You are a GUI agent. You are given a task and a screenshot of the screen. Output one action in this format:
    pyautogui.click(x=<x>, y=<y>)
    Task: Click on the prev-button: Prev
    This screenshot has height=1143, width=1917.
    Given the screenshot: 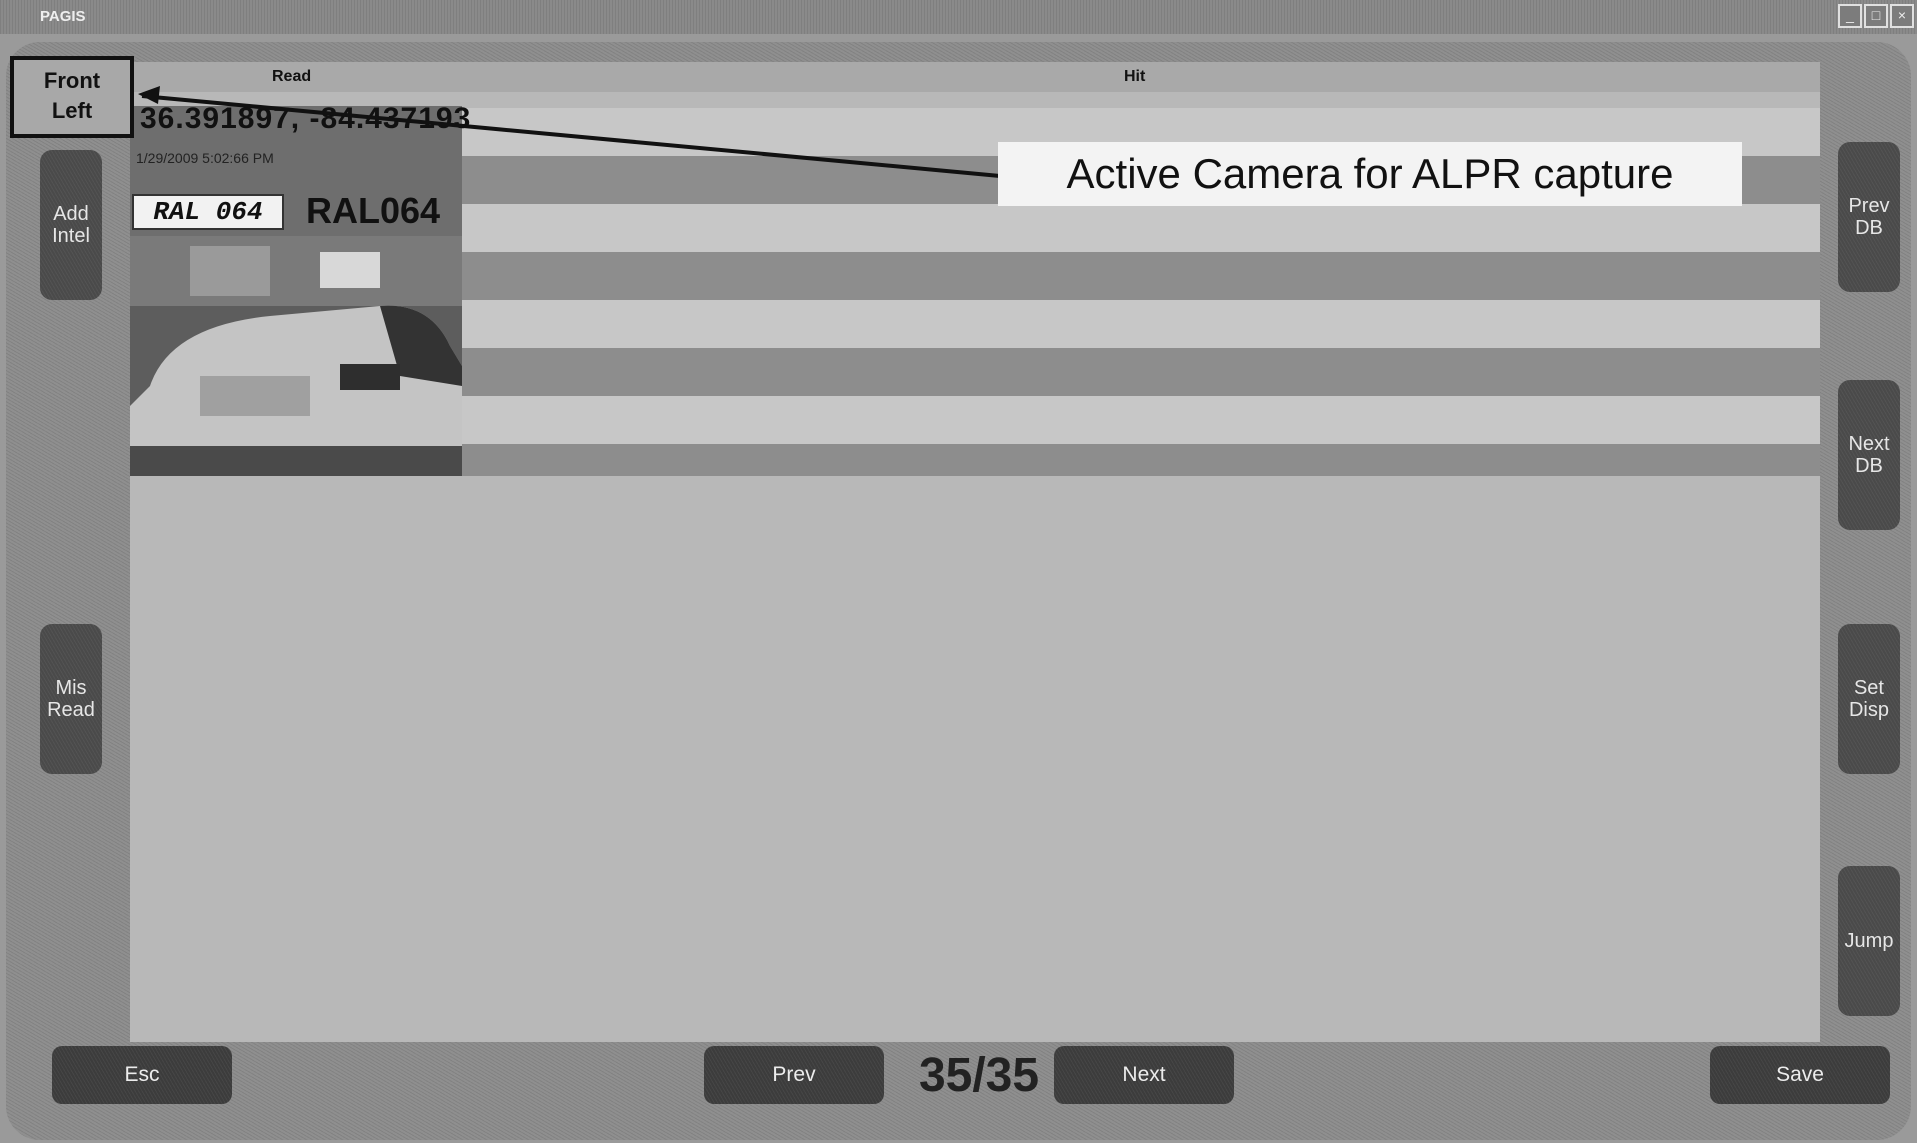 What is the action you would take?
    pyautogui.click(x=794, y=1075)
    